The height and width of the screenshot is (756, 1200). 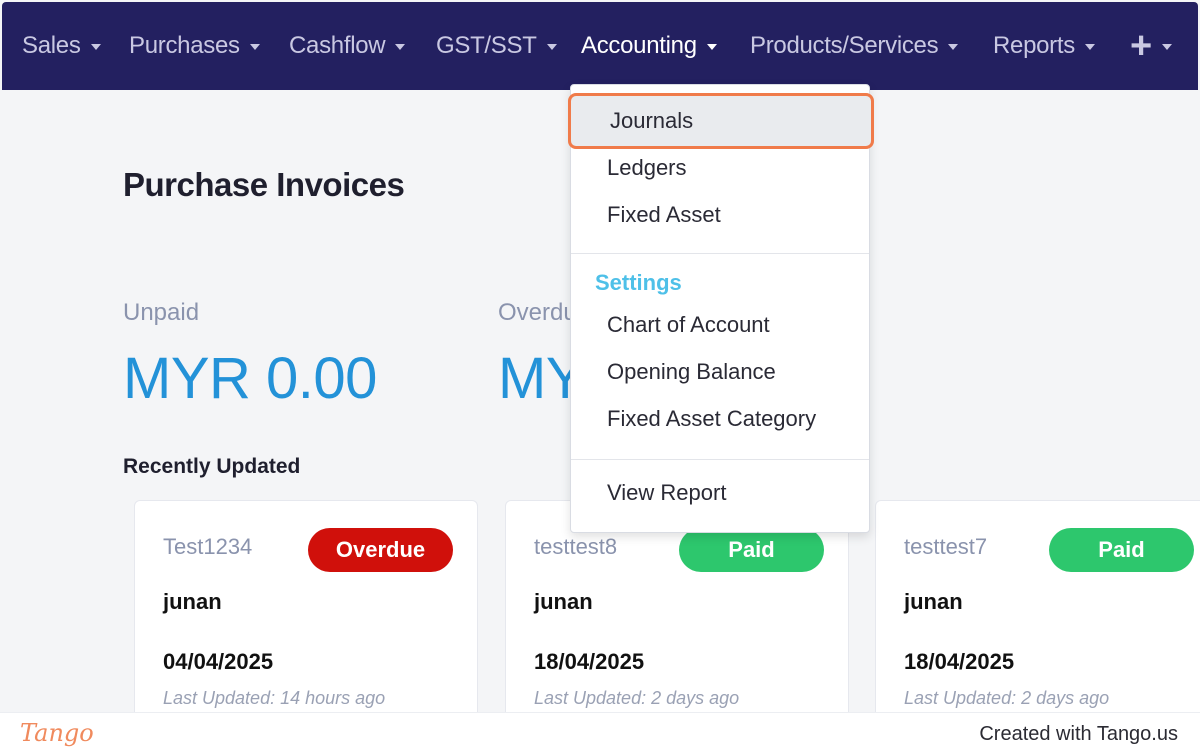 I want to click on nav-sales-label: Sales, so click(x=51, y=45).